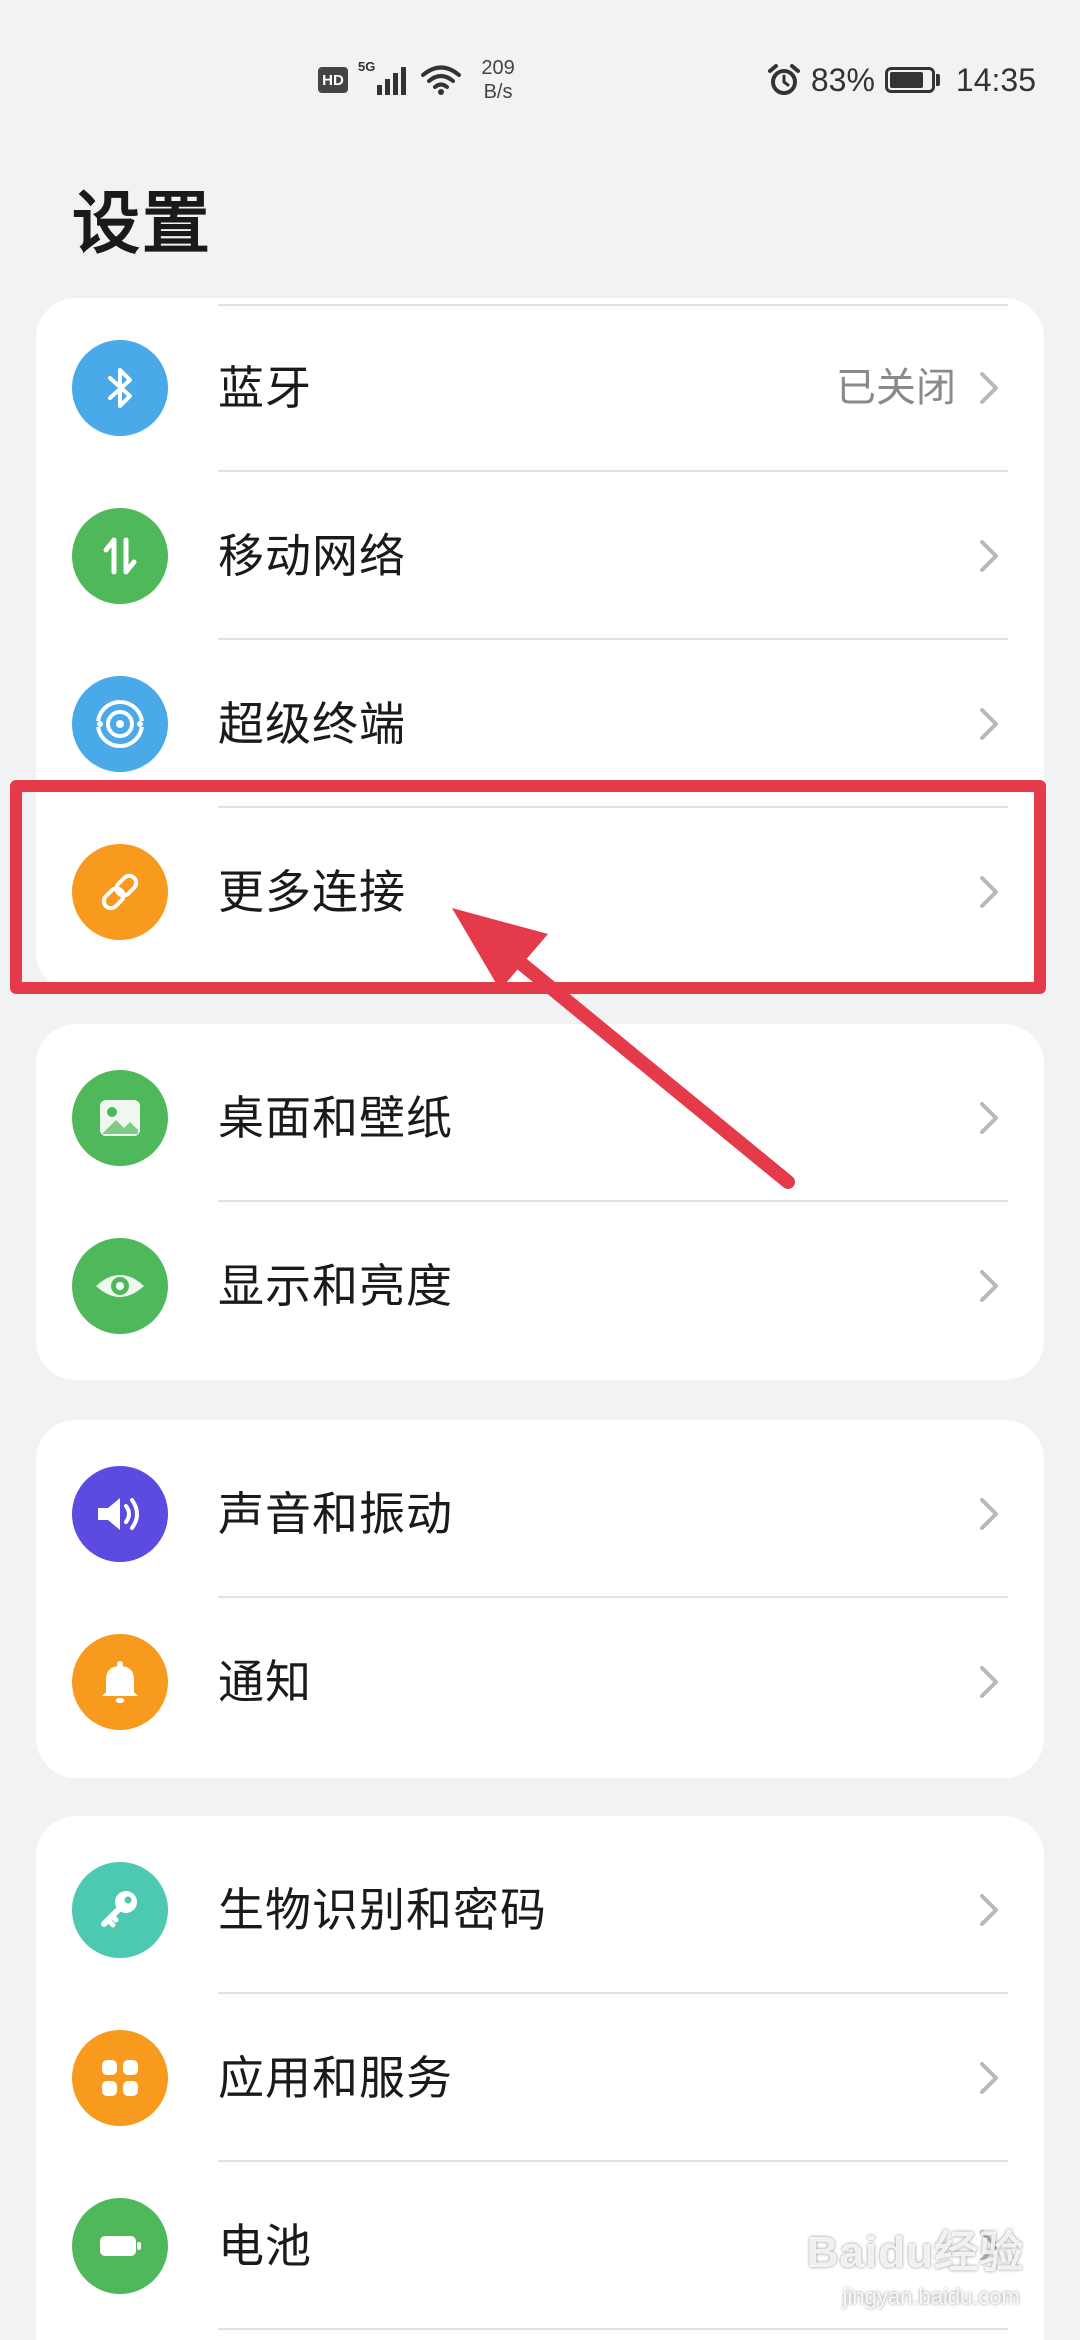 This screenshot has width=1080, height=2340. Describe the element at coordinates (540, 2078) in the screenshot. I see `settings-row-apps: 应用和服务` at that location.